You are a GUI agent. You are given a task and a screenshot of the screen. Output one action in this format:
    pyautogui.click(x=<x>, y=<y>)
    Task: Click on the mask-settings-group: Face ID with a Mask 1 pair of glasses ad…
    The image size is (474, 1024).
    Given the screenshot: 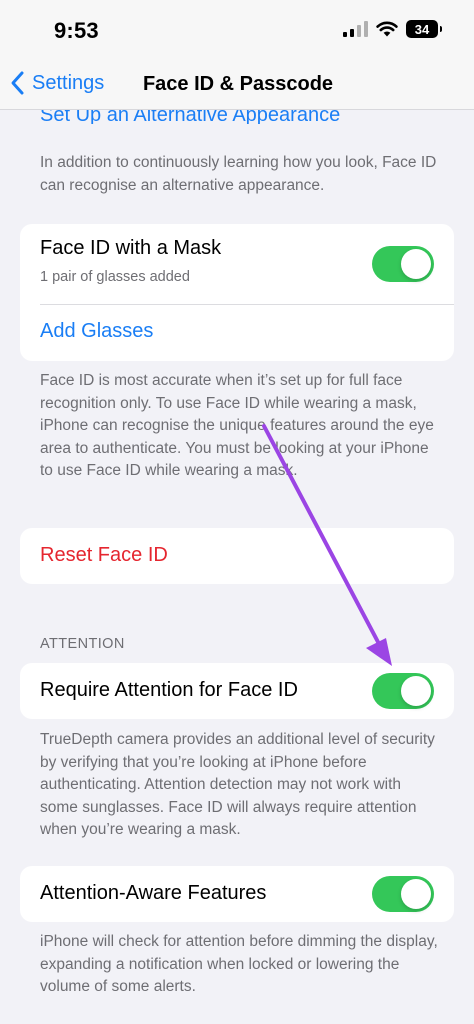 What is the action you would take?
    pyautogui.click(x=237, y=292)
    